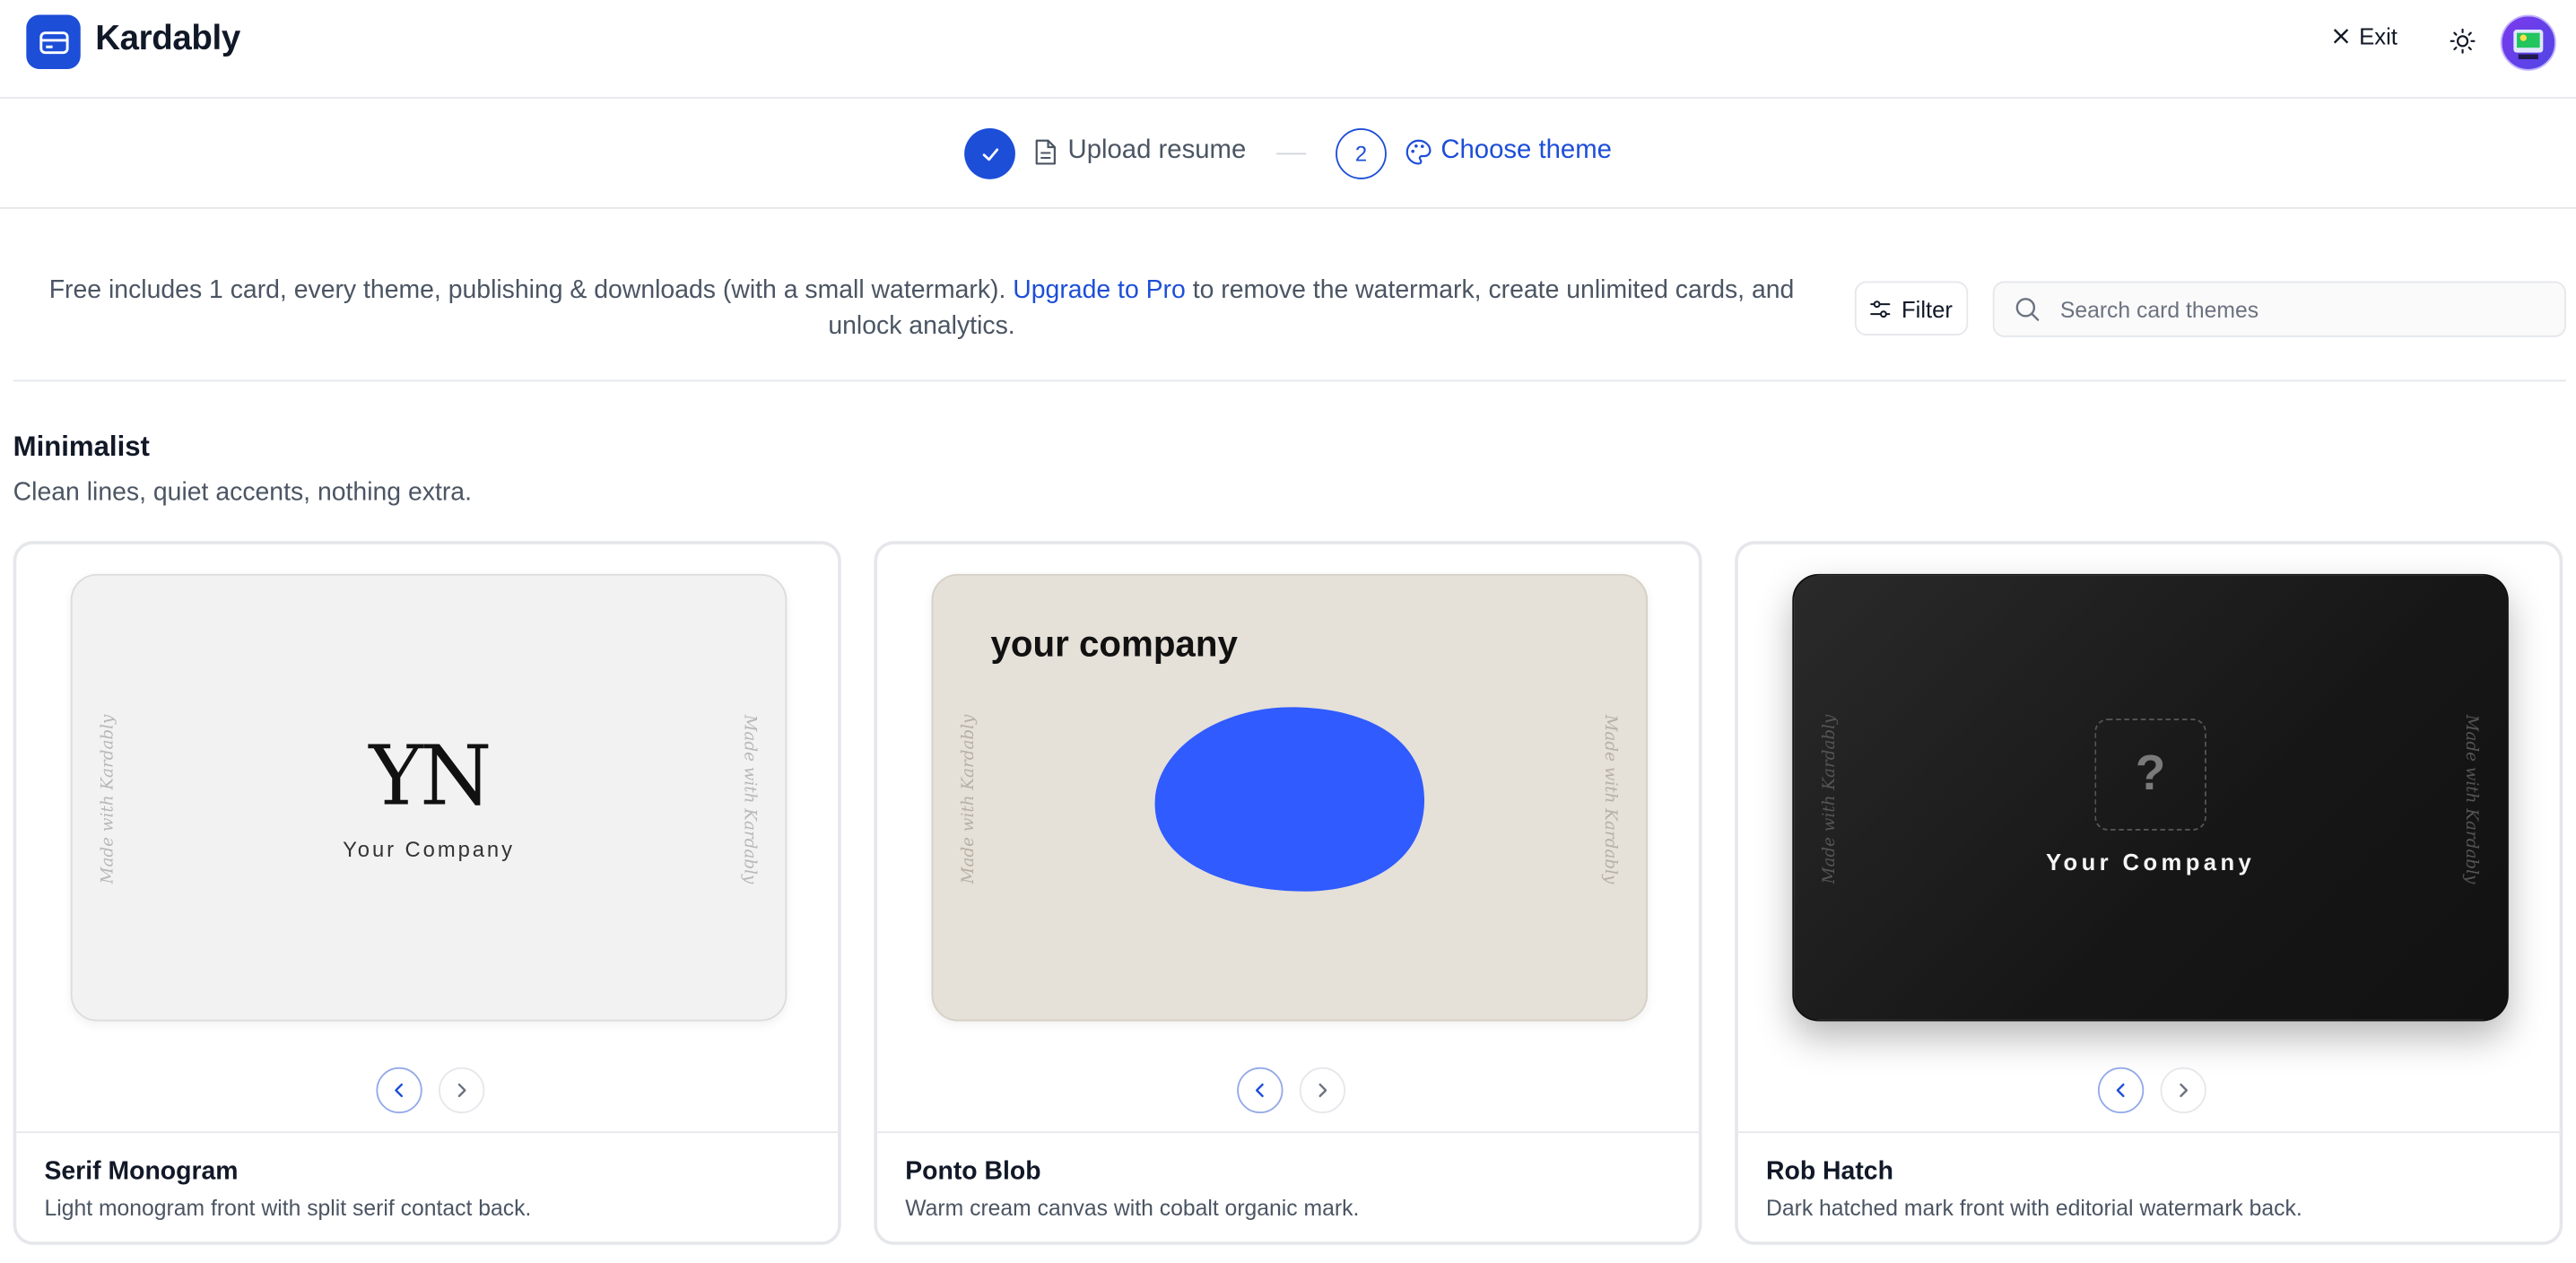 This screenshot has height=1263, width=2576. I want to click on filter-button: Filter, so click(1911, 308).